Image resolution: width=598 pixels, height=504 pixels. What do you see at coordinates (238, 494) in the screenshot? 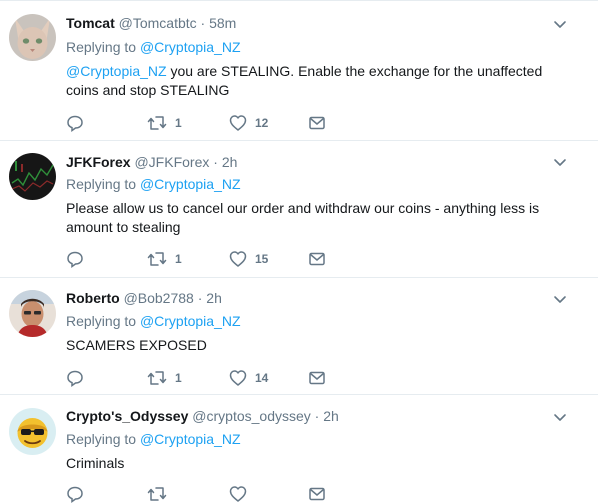
I see `like-button` at bounding box center [238, 494].